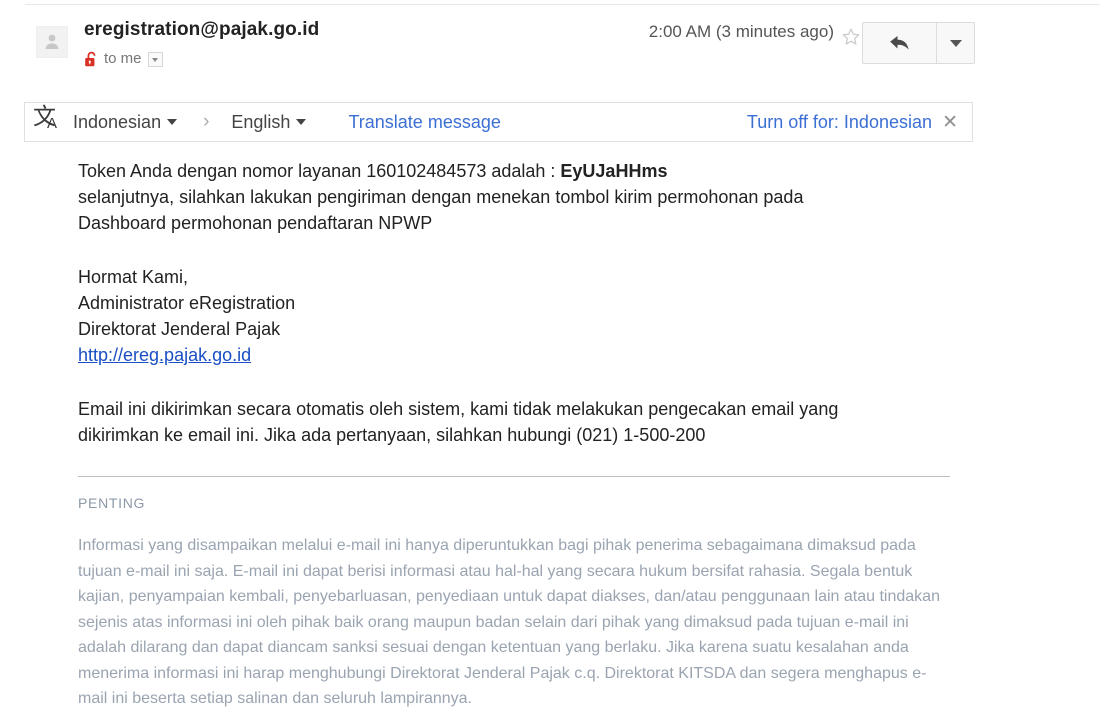  What do you see at coordinates (255, 223) in the screenshot?
I see `intro-line3: Dashboard permohonan pendaftaran NPWP` at bounding box center [255, 223].